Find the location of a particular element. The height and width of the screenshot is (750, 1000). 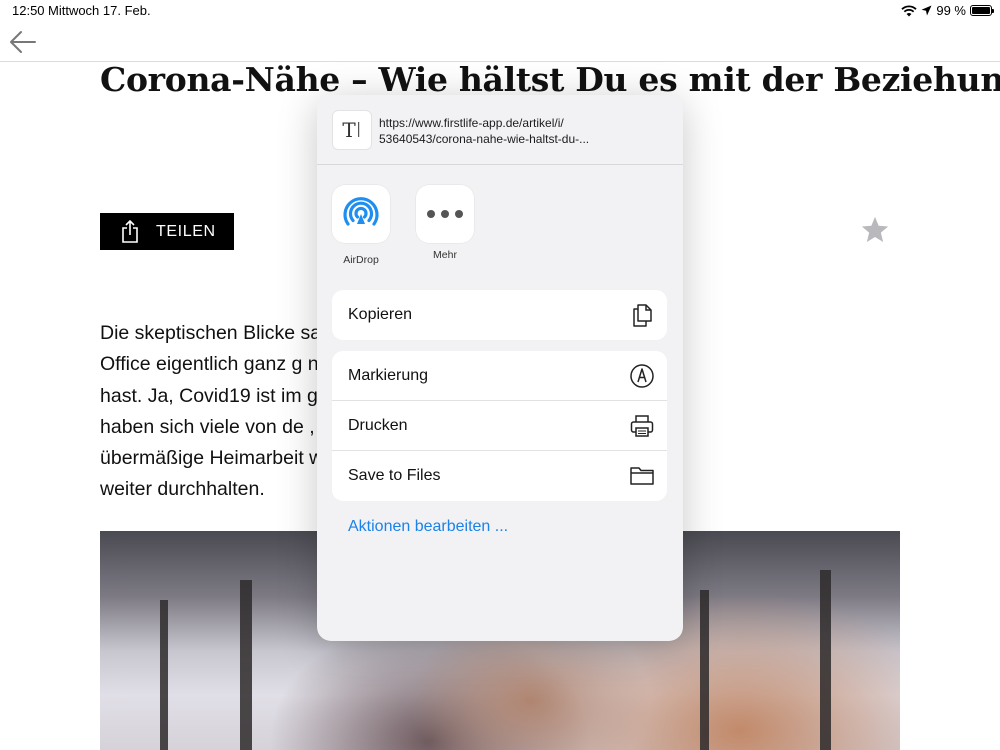

action-label: Kopieren is located at coordinates (380, 314).